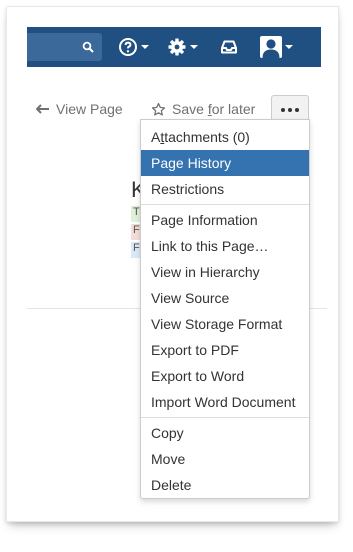  What do you see at coordinates (128, 47) in the screenshot?
I see `question-circle-icon` at bounding box center [128, 47].